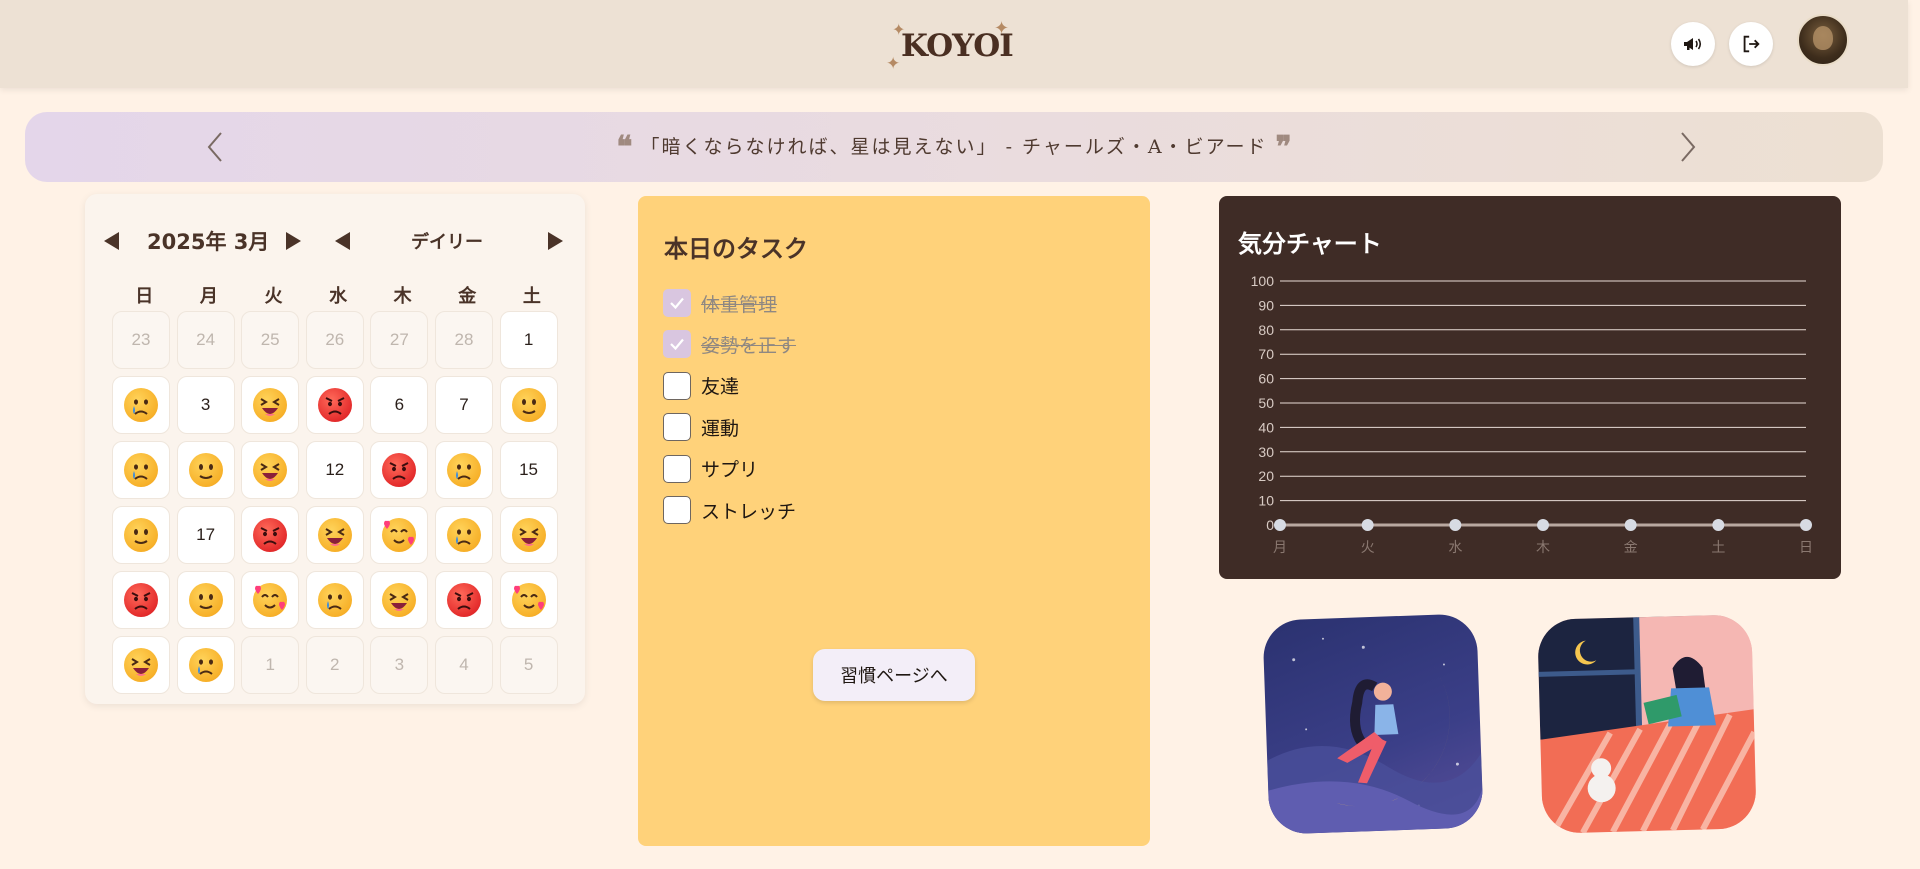 The image size is (1920, 869). I want to click on calendar-day: 6, so click(399, 405).